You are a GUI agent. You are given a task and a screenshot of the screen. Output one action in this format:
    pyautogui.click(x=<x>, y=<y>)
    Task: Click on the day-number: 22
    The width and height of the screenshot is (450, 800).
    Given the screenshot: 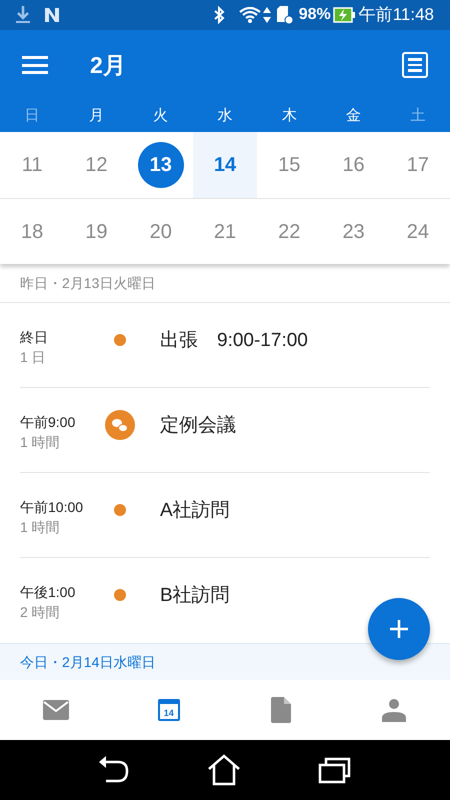 What is the action you would take?
    pyautogui.click(x=289, y=231)
    